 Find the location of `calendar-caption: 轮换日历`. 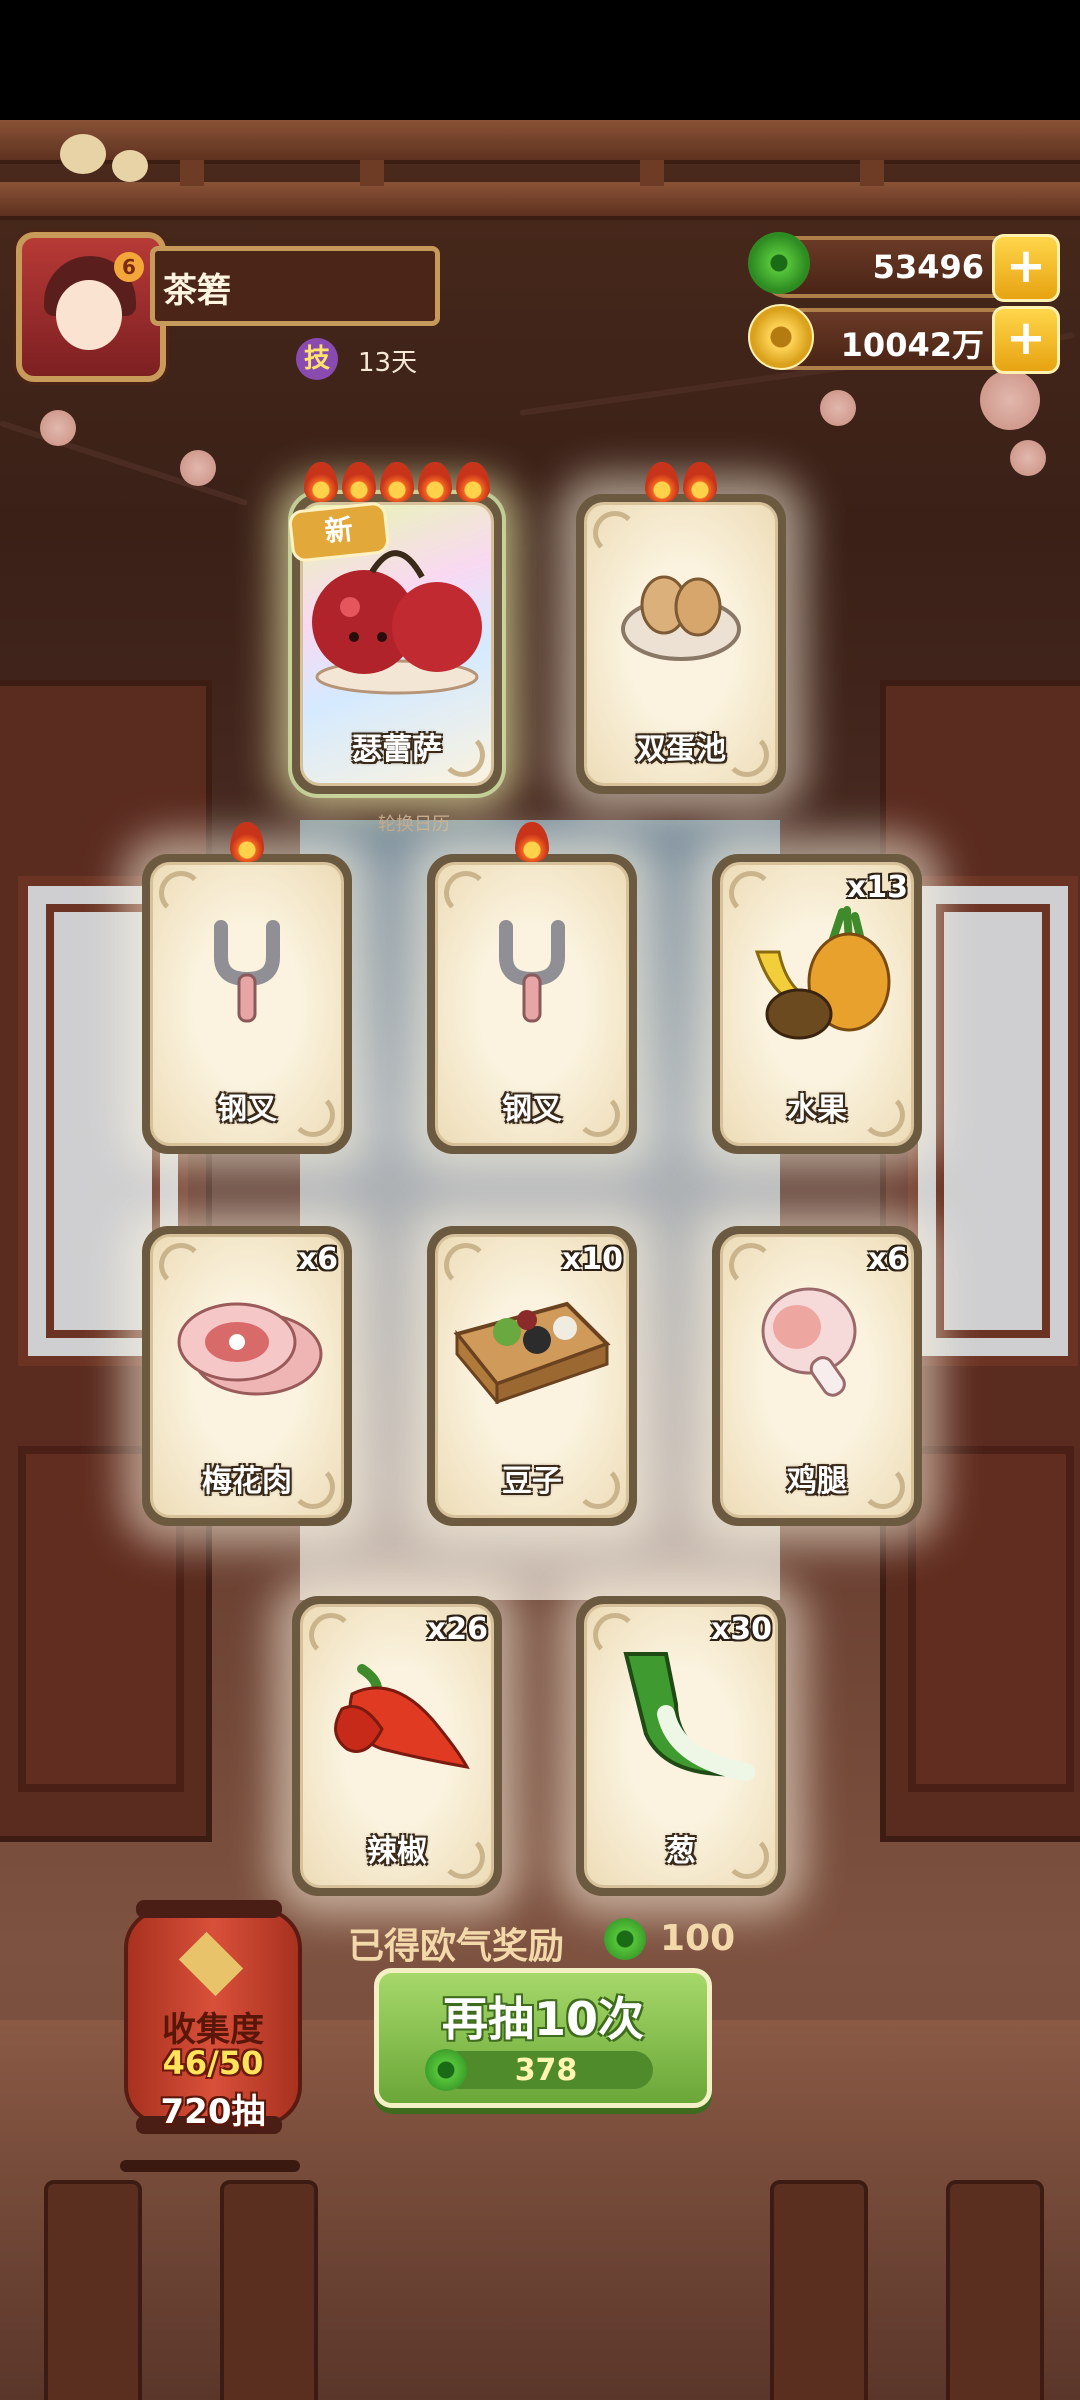

calendar-caption: 轮换日历 is located at coordinates (414, 823).